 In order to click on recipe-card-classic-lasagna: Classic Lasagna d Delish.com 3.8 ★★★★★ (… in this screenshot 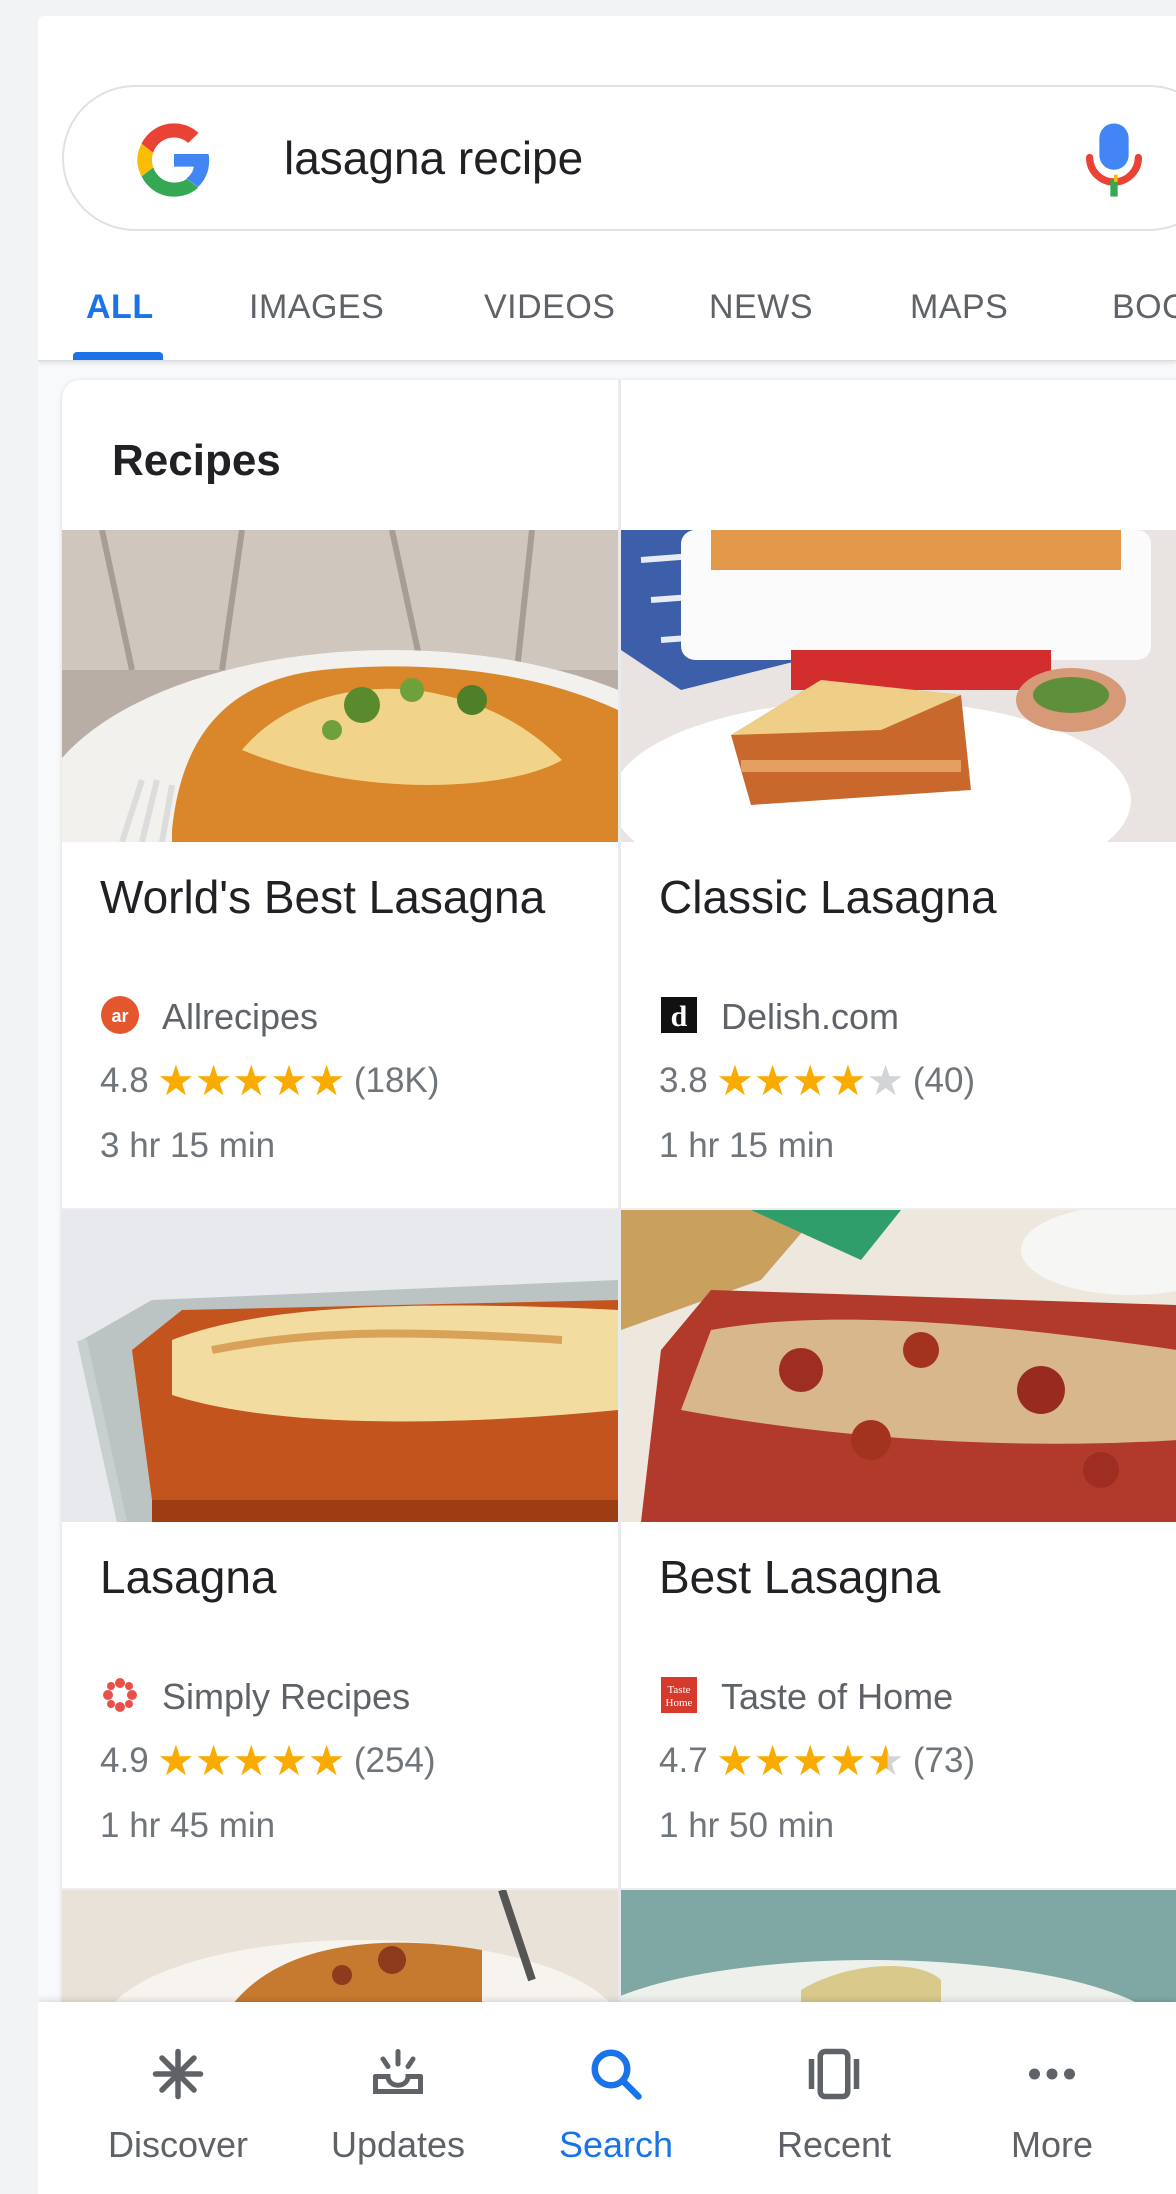, I will do `click(898, 869)`.